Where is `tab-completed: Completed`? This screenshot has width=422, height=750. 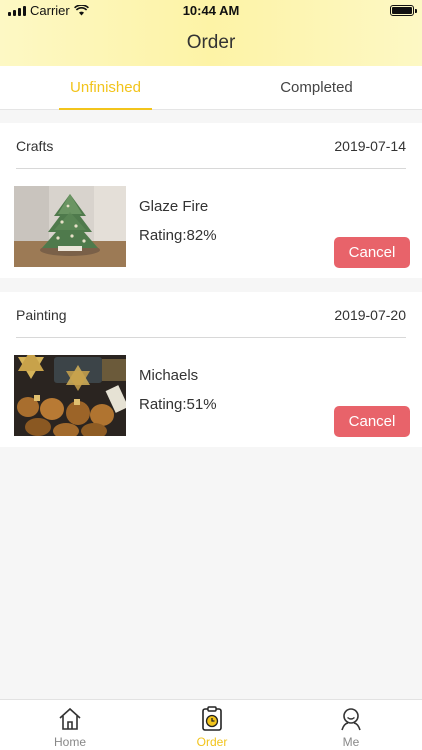
tab-completed: Completed is located at coordinates (316, 88).